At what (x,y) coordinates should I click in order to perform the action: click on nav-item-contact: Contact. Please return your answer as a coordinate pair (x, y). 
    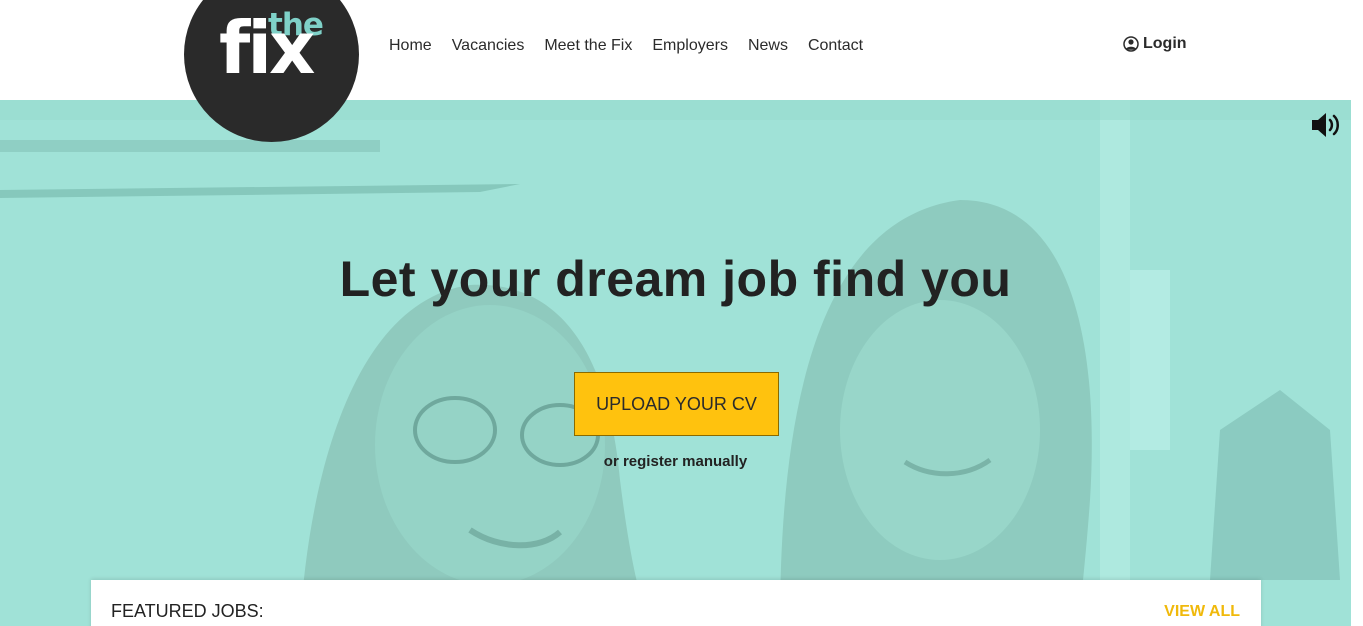
    Looking at the image, I should click on (835, 46).